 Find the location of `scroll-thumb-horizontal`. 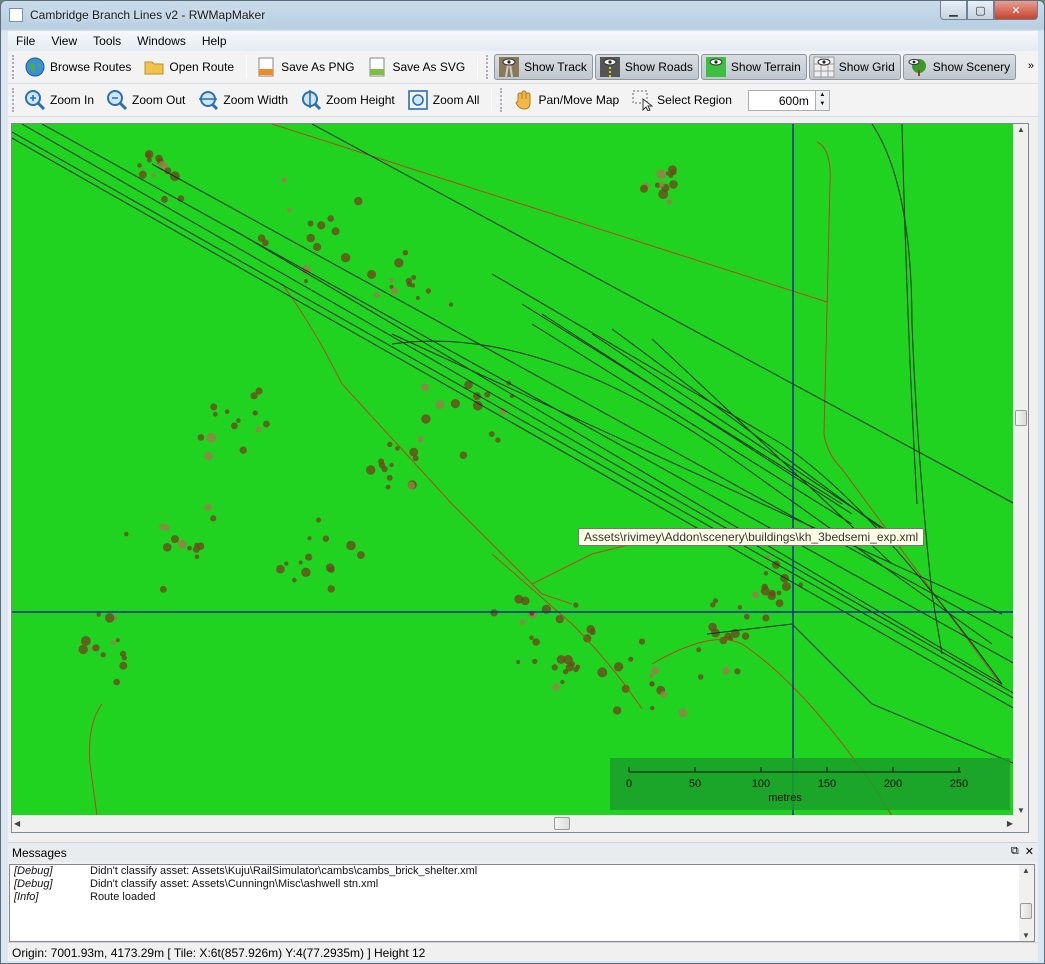

scroll-thumb-horizontal is located at coordinates (562, 823).